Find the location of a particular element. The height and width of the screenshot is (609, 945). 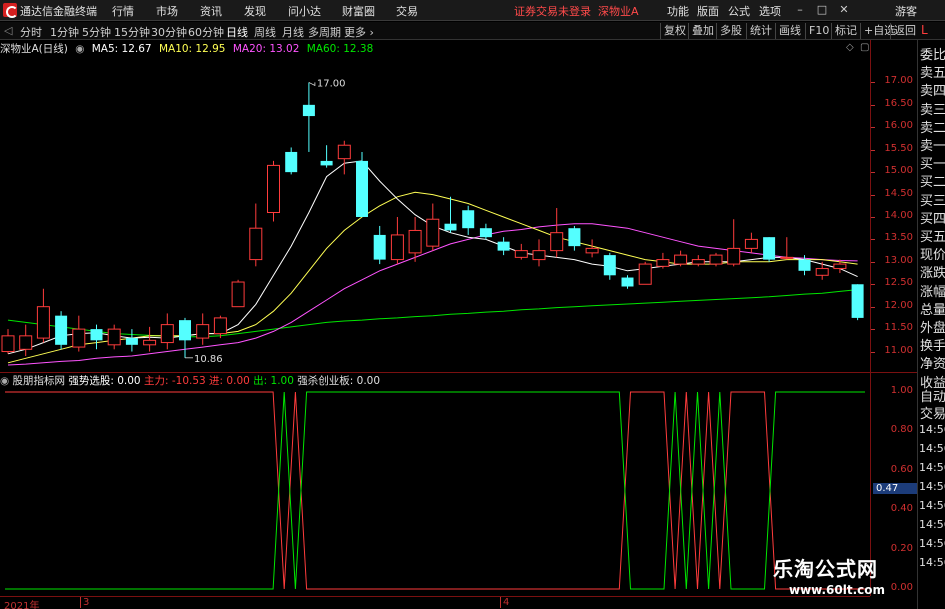

menu-guest: 游客 is located at coordinates (906, 11).